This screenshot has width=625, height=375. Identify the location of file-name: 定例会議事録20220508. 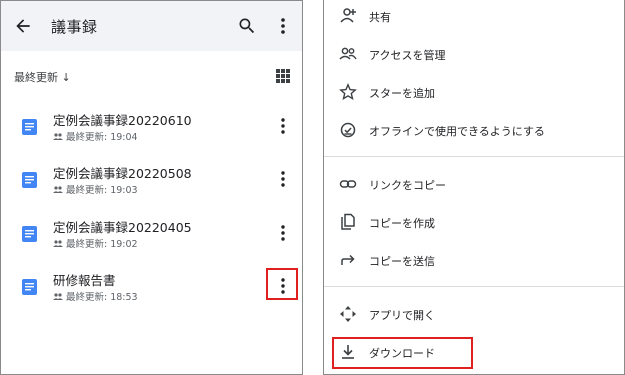
(122, 173).